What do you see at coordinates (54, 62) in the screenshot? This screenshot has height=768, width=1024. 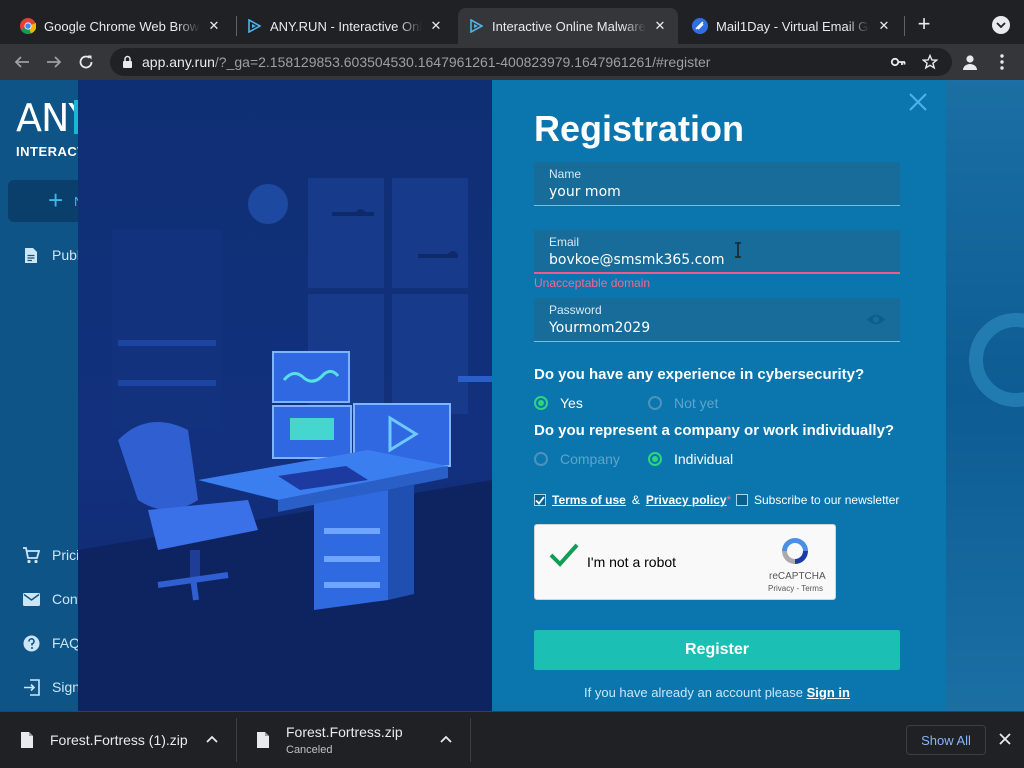 I see `forward-button` at bounding box center [54, 62].